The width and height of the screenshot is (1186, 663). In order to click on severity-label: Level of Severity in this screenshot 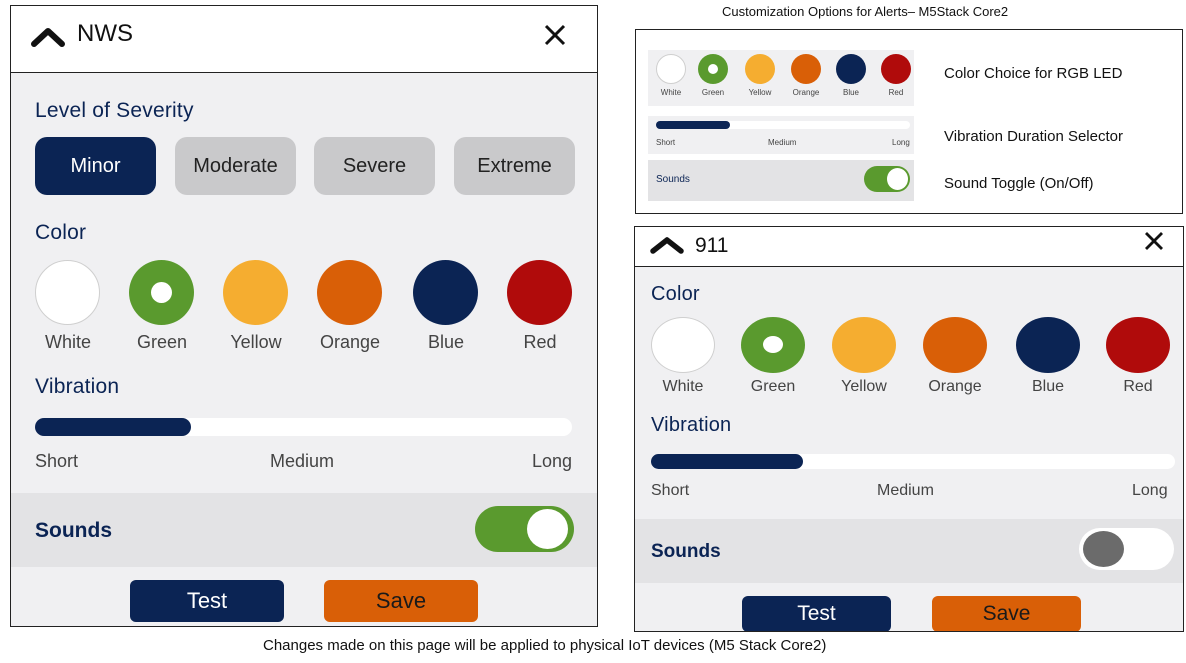, I will do `click(114, 110)`.